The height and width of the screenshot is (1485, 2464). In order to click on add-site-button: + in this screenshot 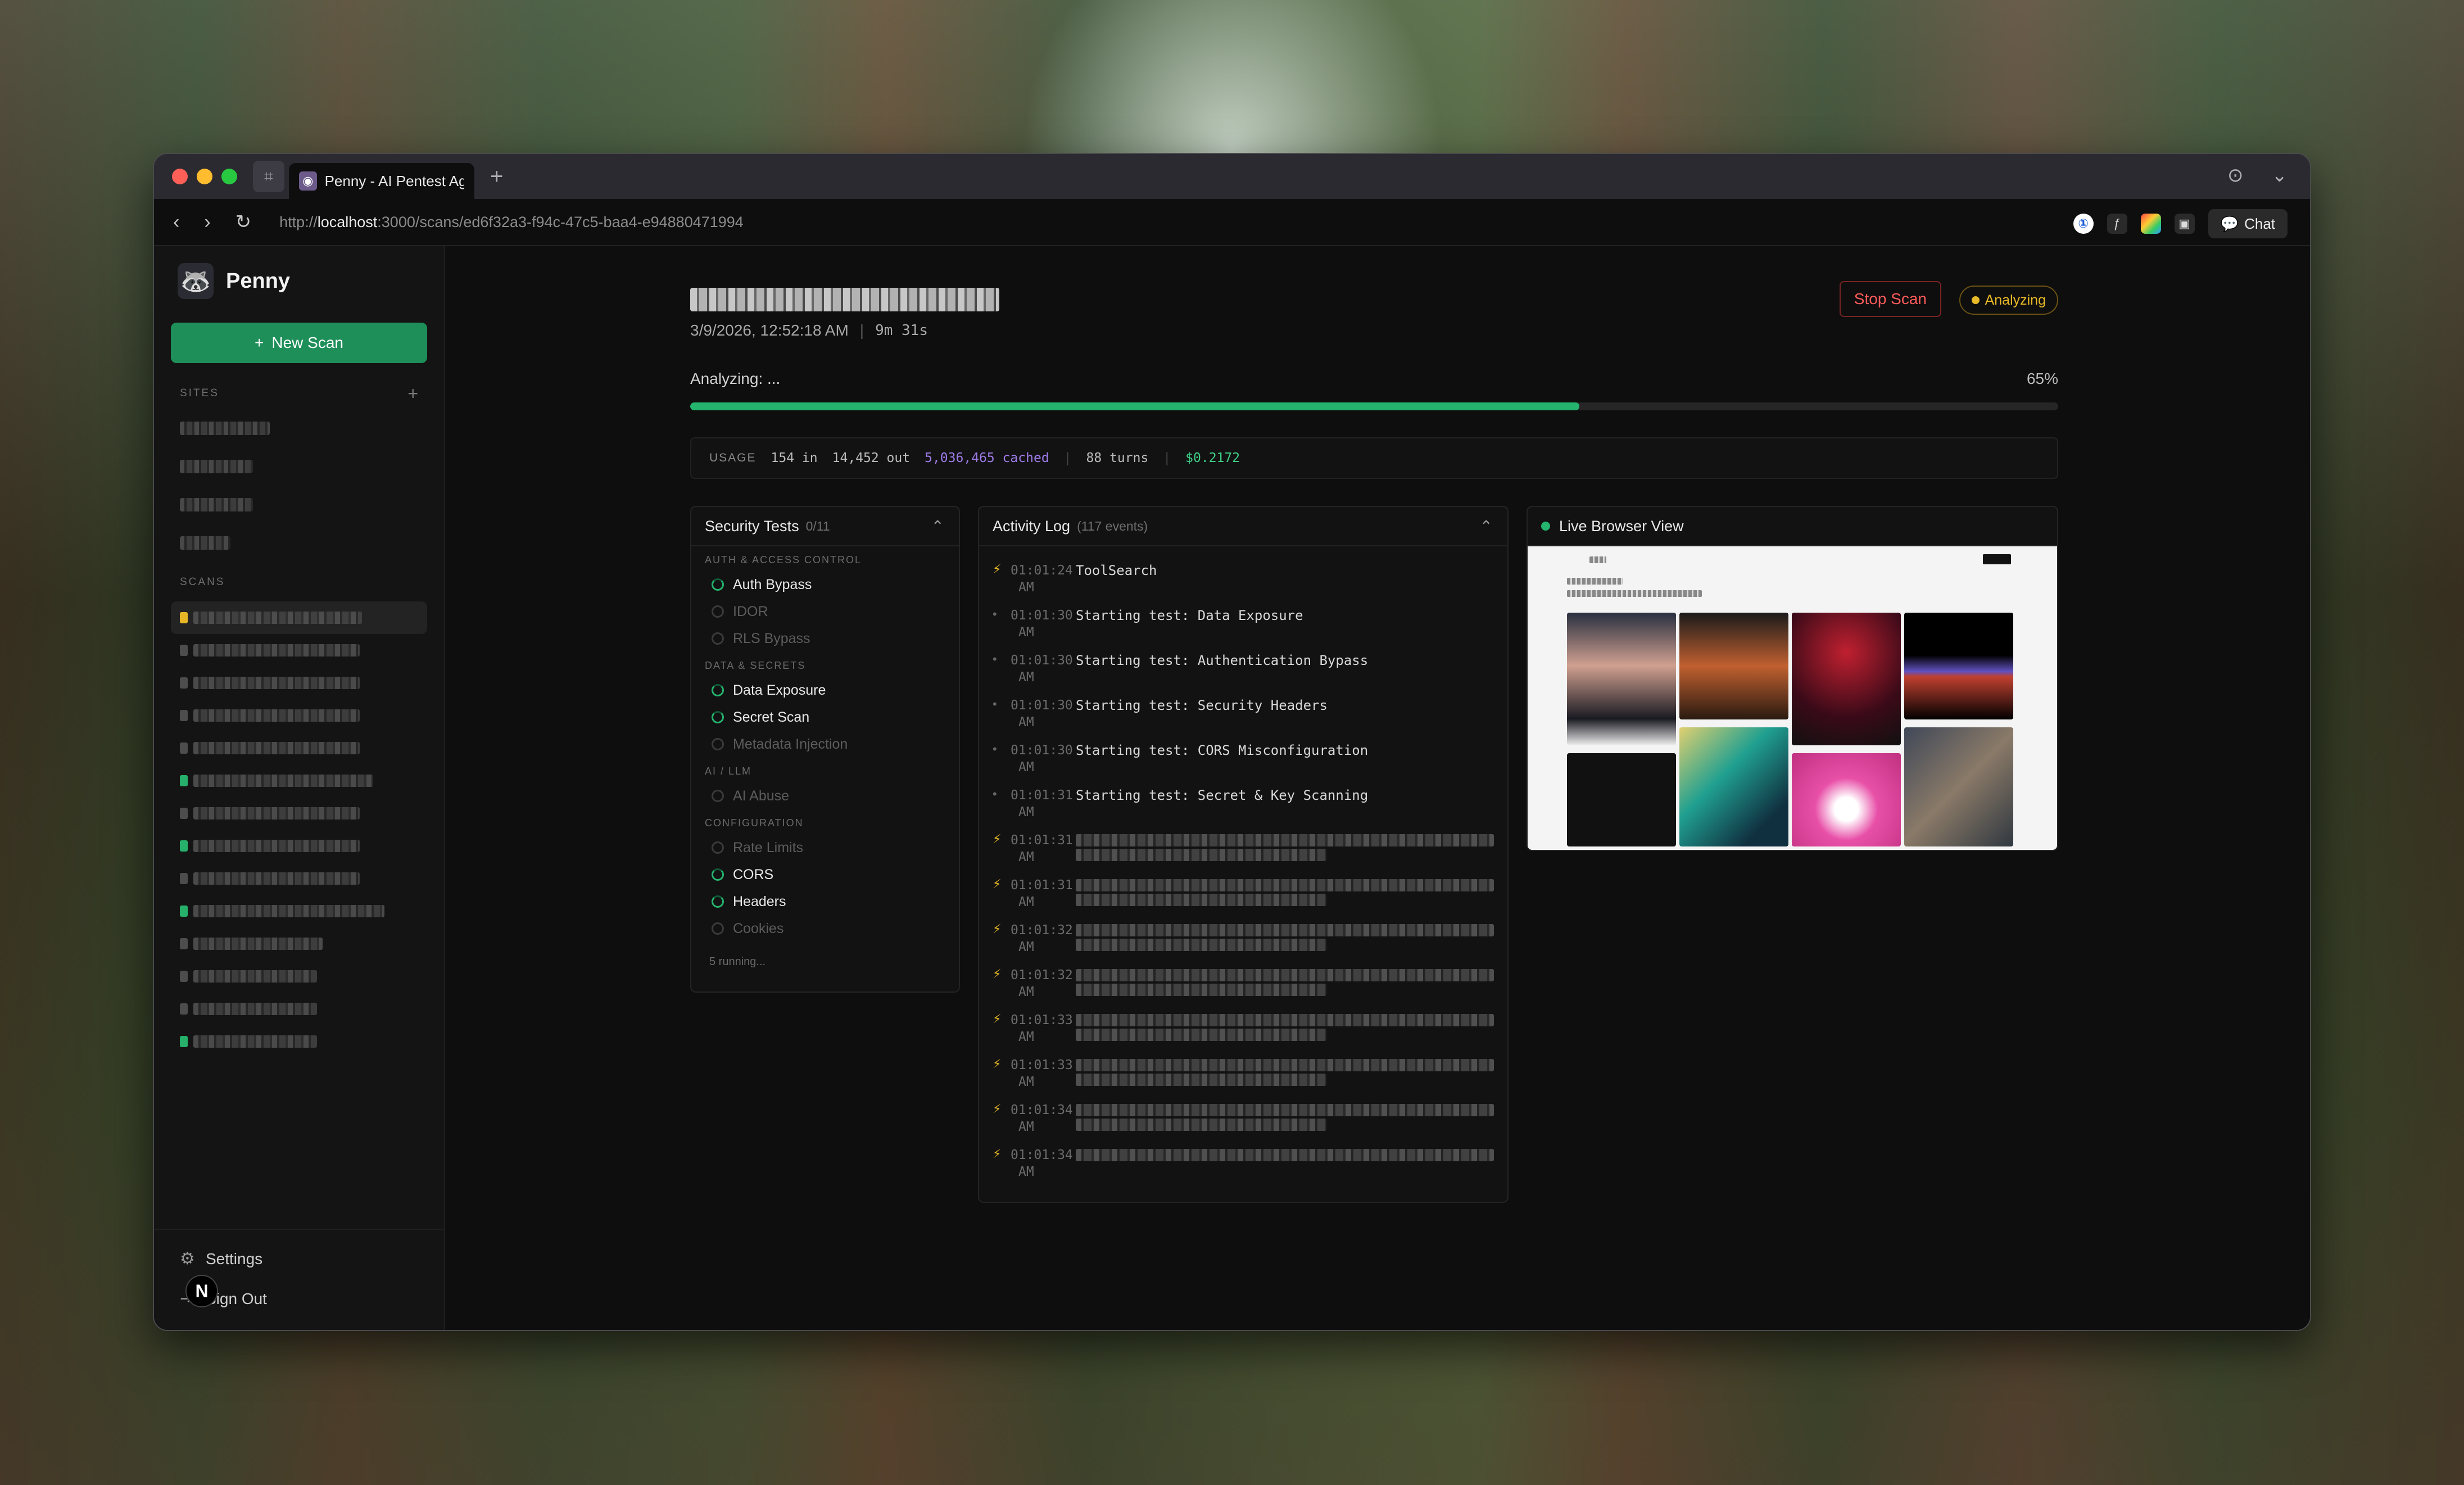, I will do `click(412, 393)`.